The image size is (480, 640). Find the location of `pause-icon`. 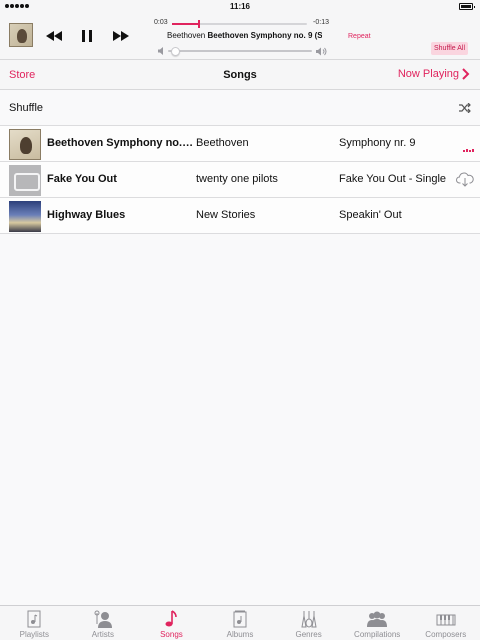

pause-icon is located at coordinates (87, 36).